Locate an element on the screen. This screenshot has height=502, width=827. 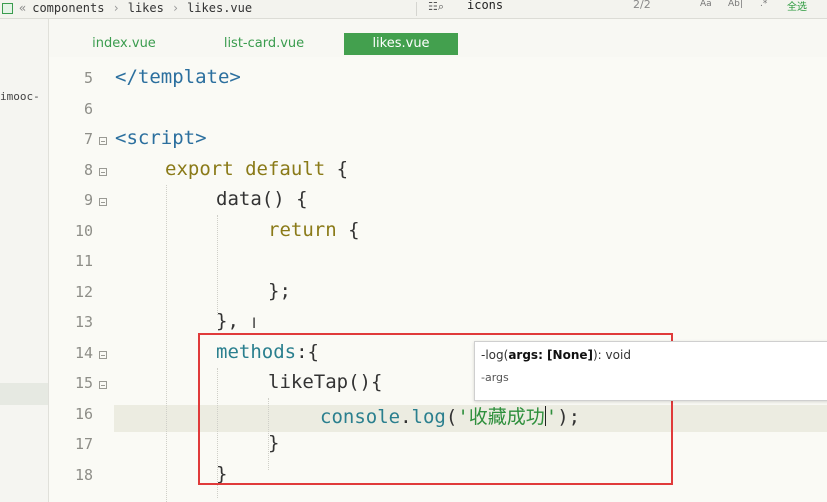
tab-bar: index.vue list-card.vue likes.vue is located at coordinates (438, 38).